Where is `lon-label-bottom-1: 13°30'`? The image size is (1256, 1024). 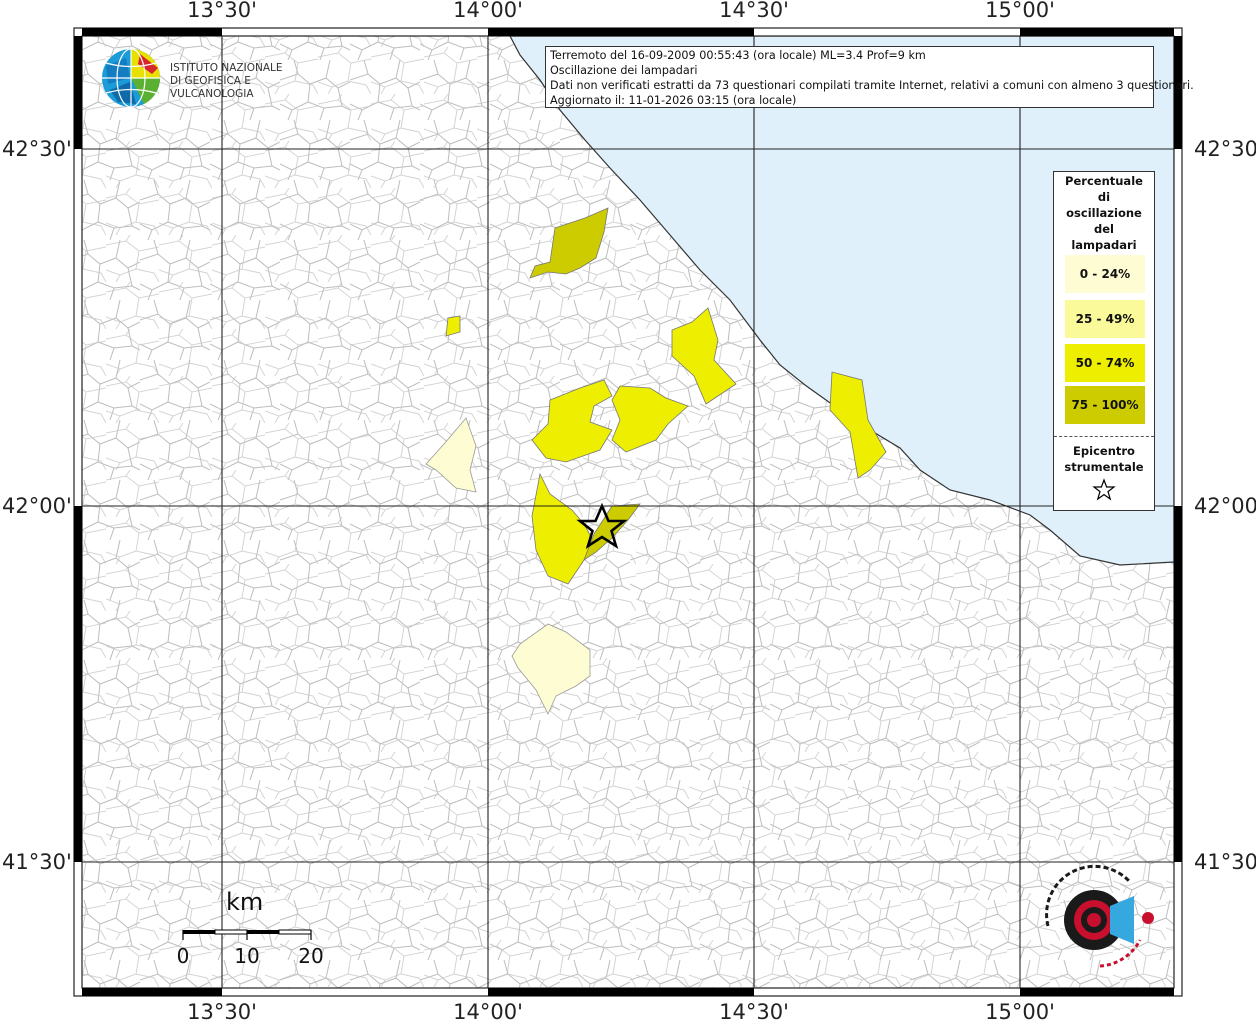 lon-label-bottom-1: 13°30' is located at coordinates (222, 1012).